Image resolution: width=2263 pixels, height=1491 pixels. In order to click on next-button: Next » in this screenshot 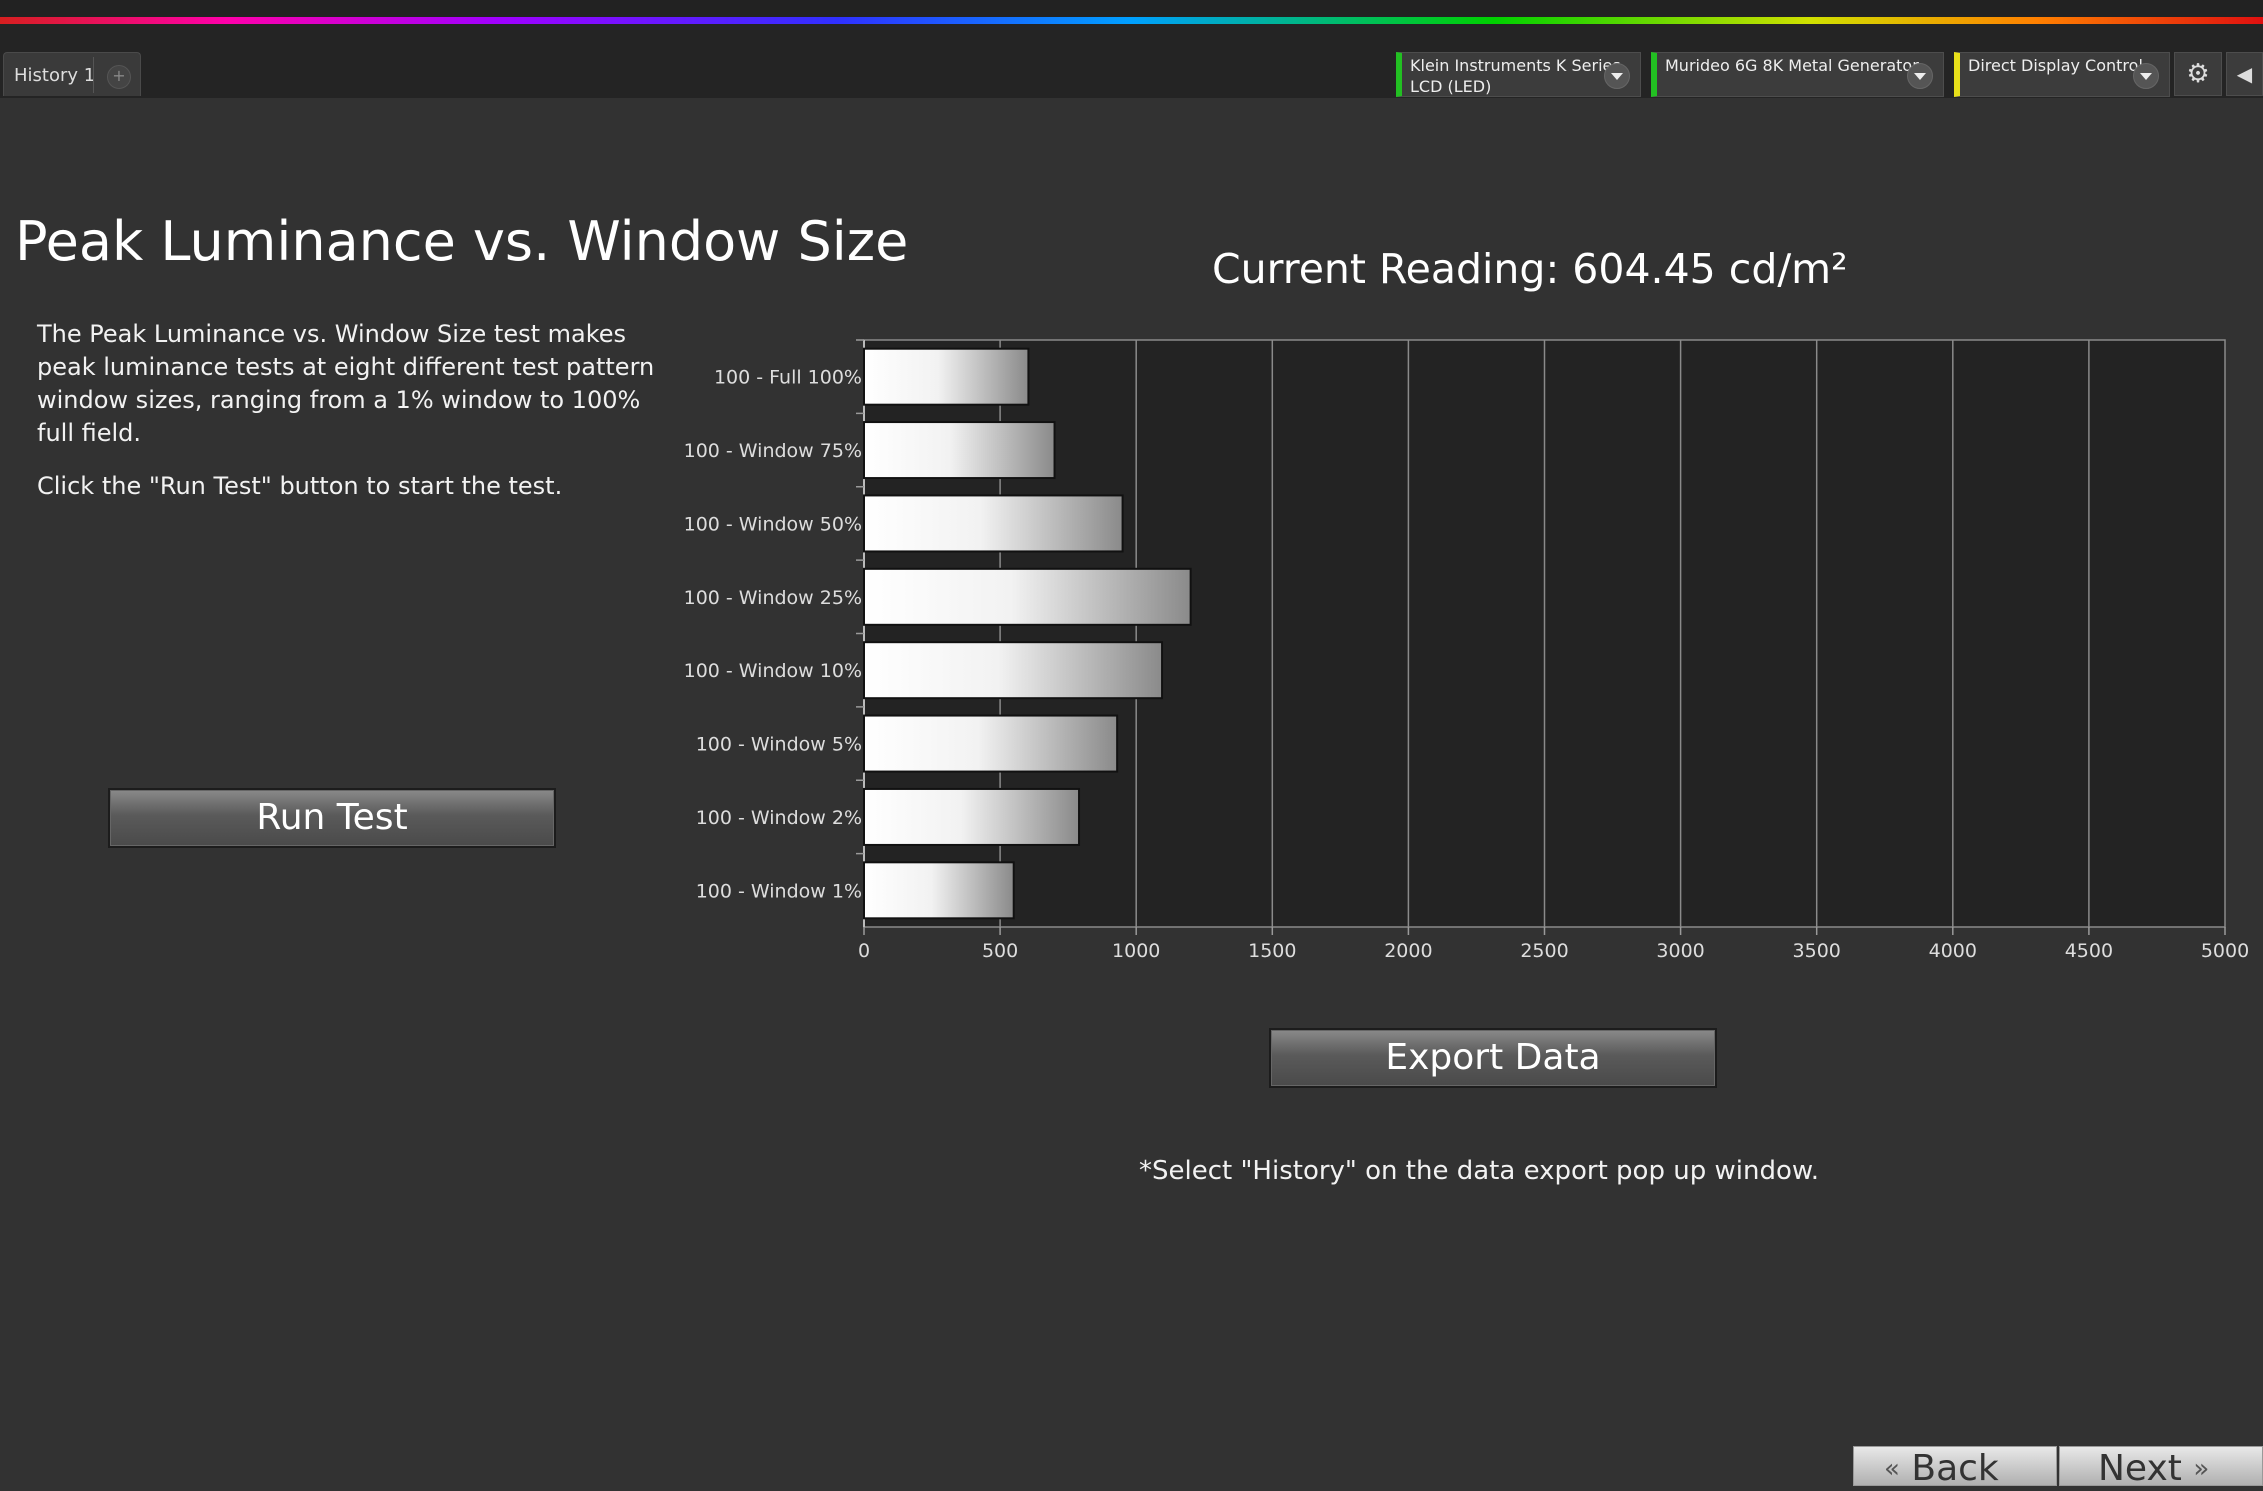, I will do `click(2161, 1467)`.